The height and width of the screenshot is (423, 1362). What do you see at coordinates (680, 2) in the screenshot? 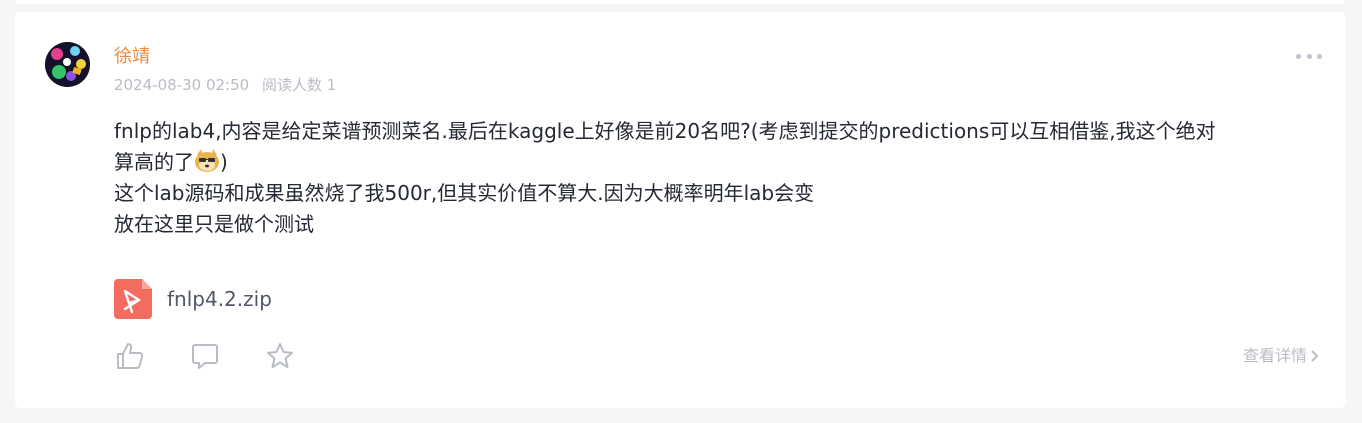
I see `previous-card-edge` at bounding box center [680, 2].